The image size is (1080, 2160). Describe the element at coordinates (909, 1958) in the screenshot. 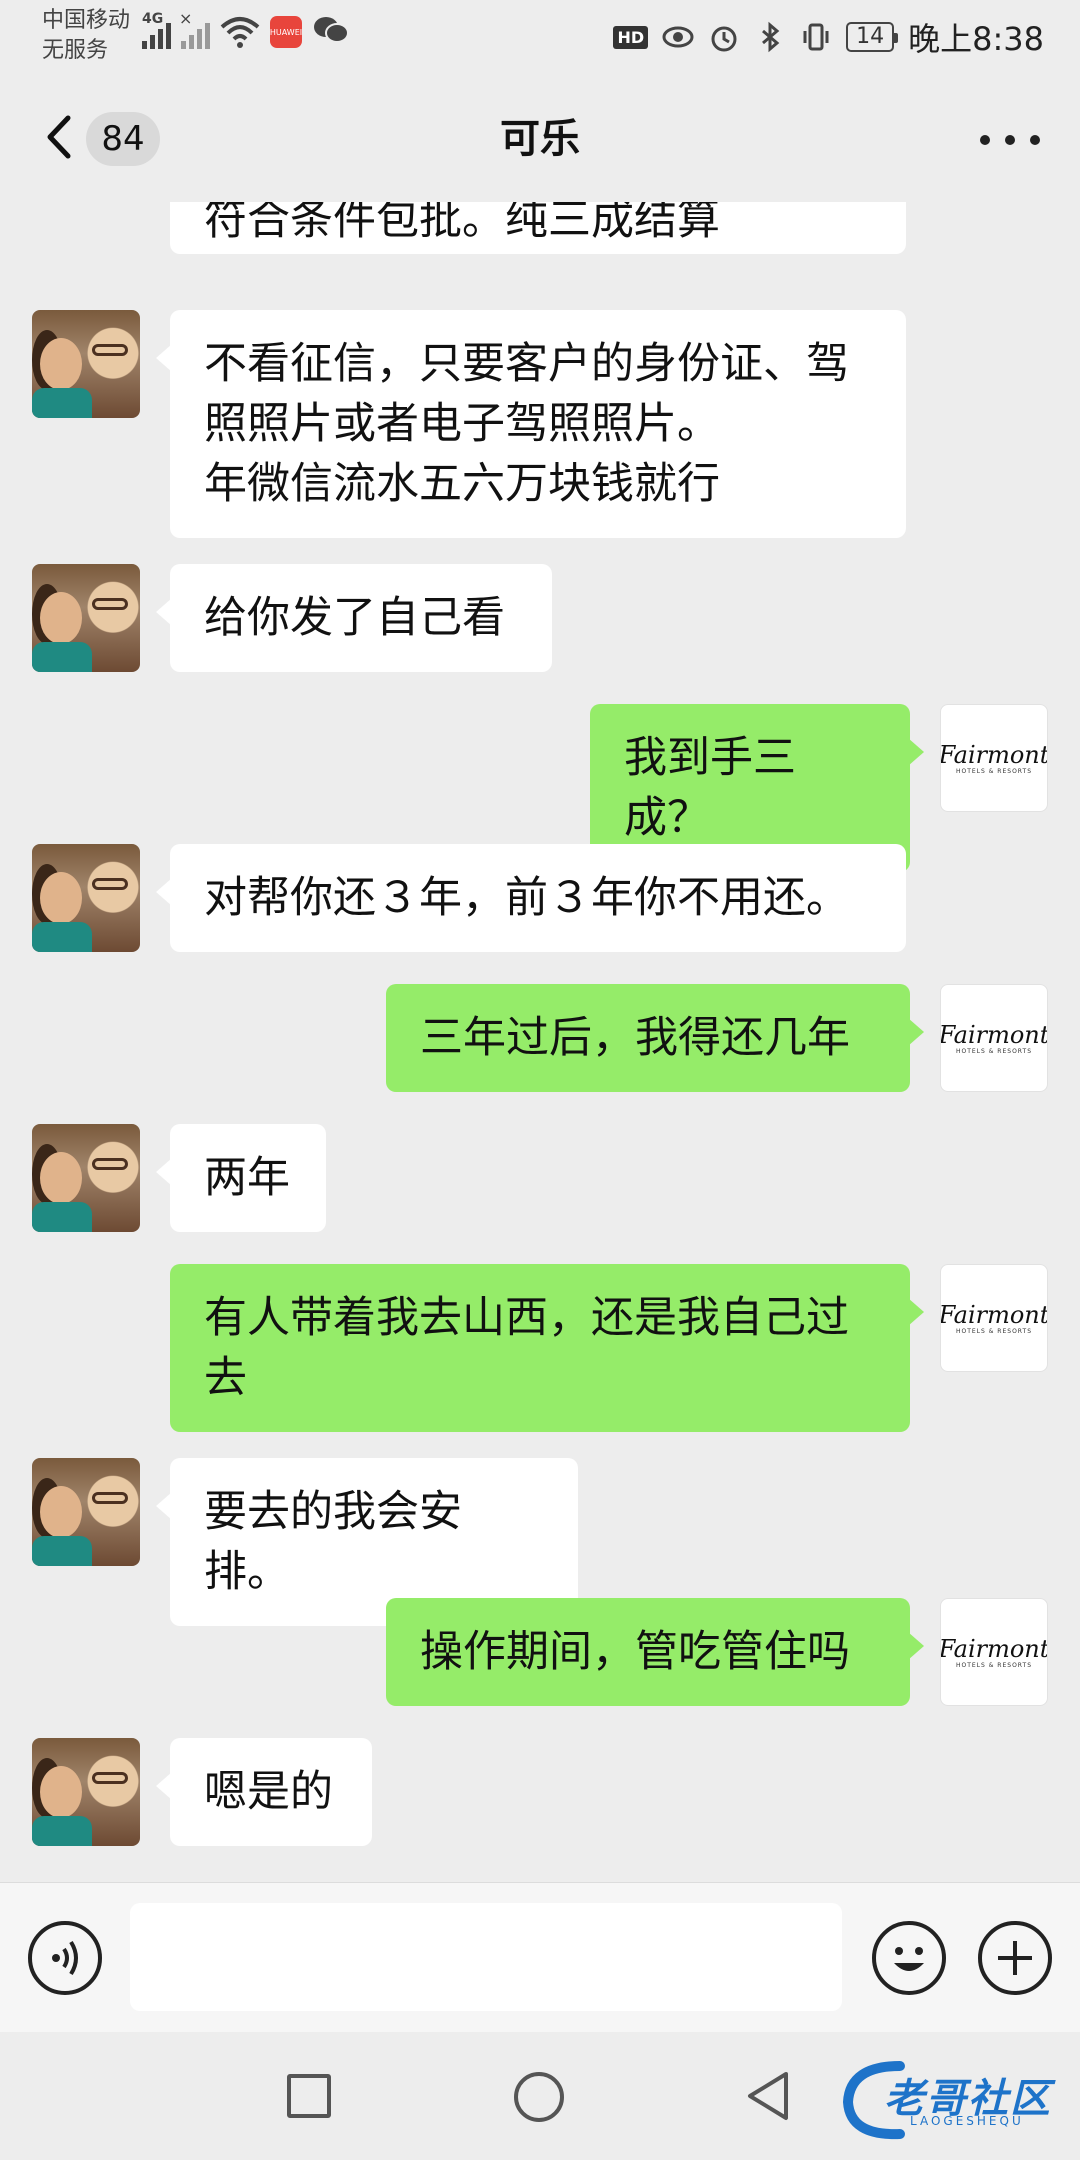

I see `emoji-icon` at that location.